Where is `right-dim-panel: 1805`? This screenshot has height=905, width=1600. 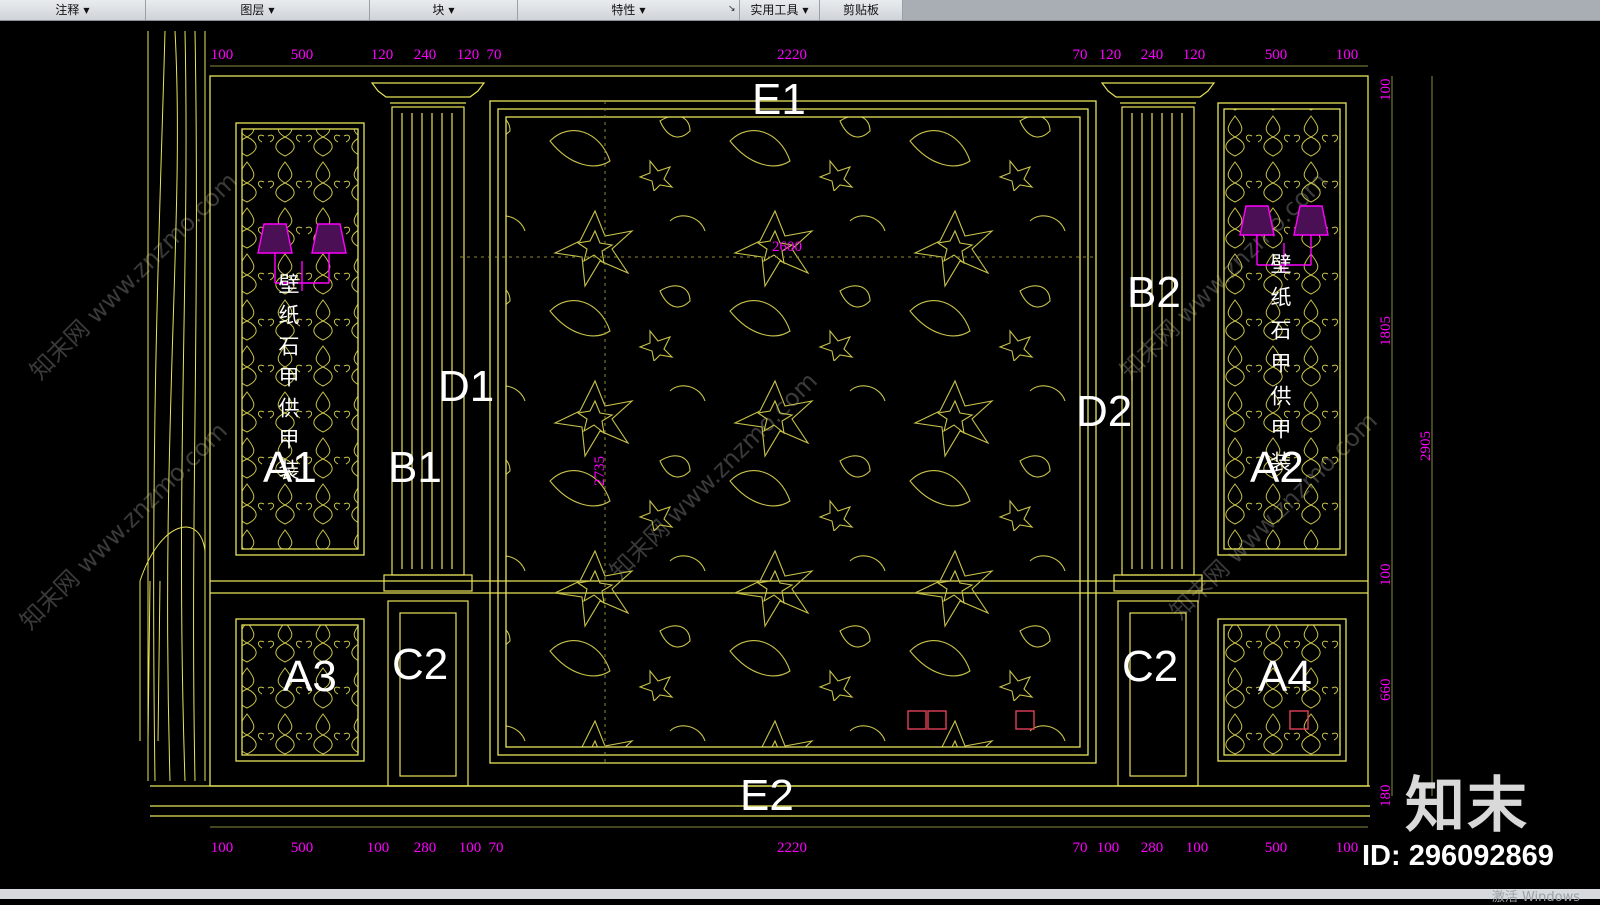 right-dim-panel: 1805 is located at coordinates (1386, 331).